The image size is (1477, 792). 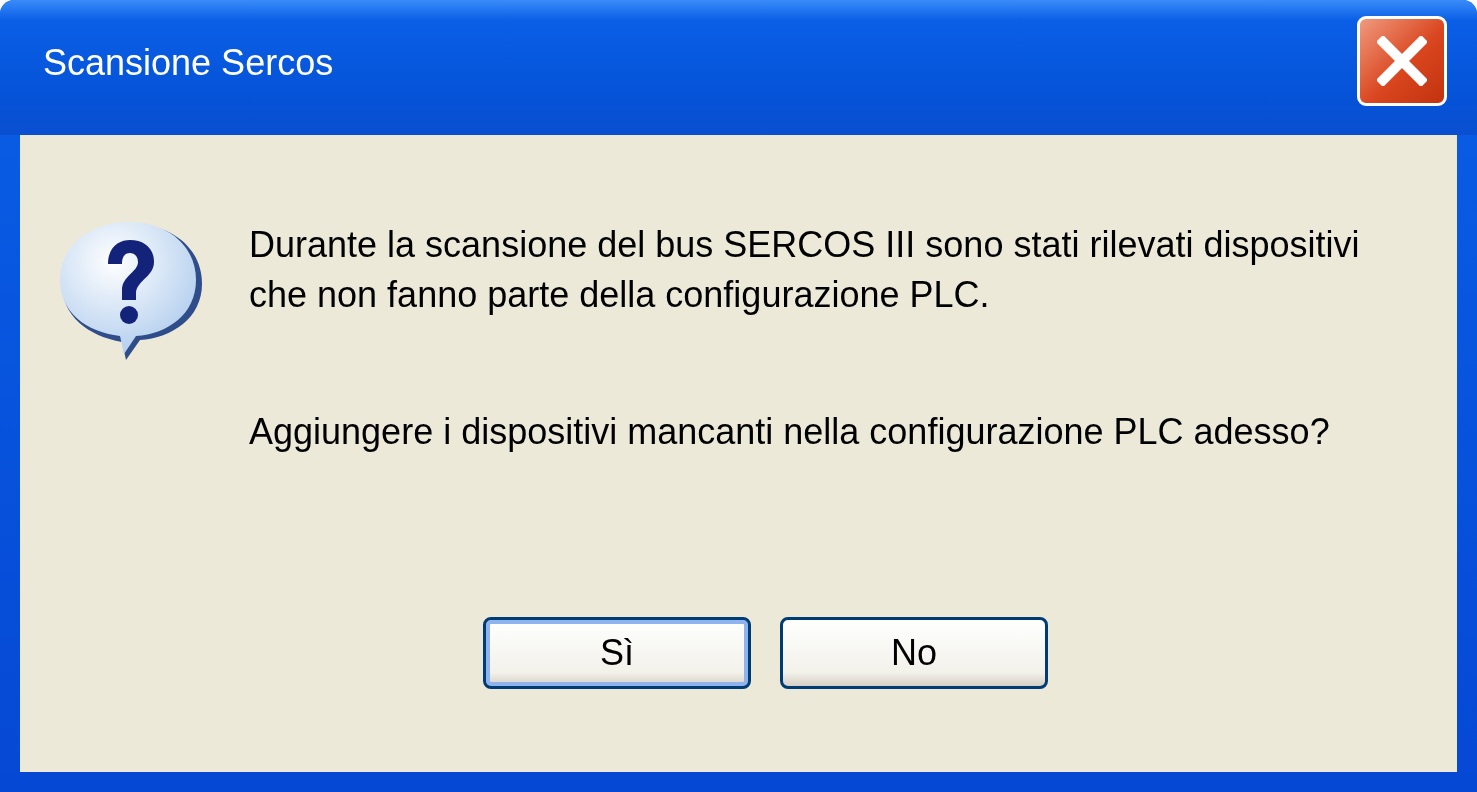 What do you see at coordinates (790, 432) in the screenshot?
I see `message-text: Aggiungere i dispositivi mancanti nella configurazione PLC adesso?` at bounding box center [790, 432].